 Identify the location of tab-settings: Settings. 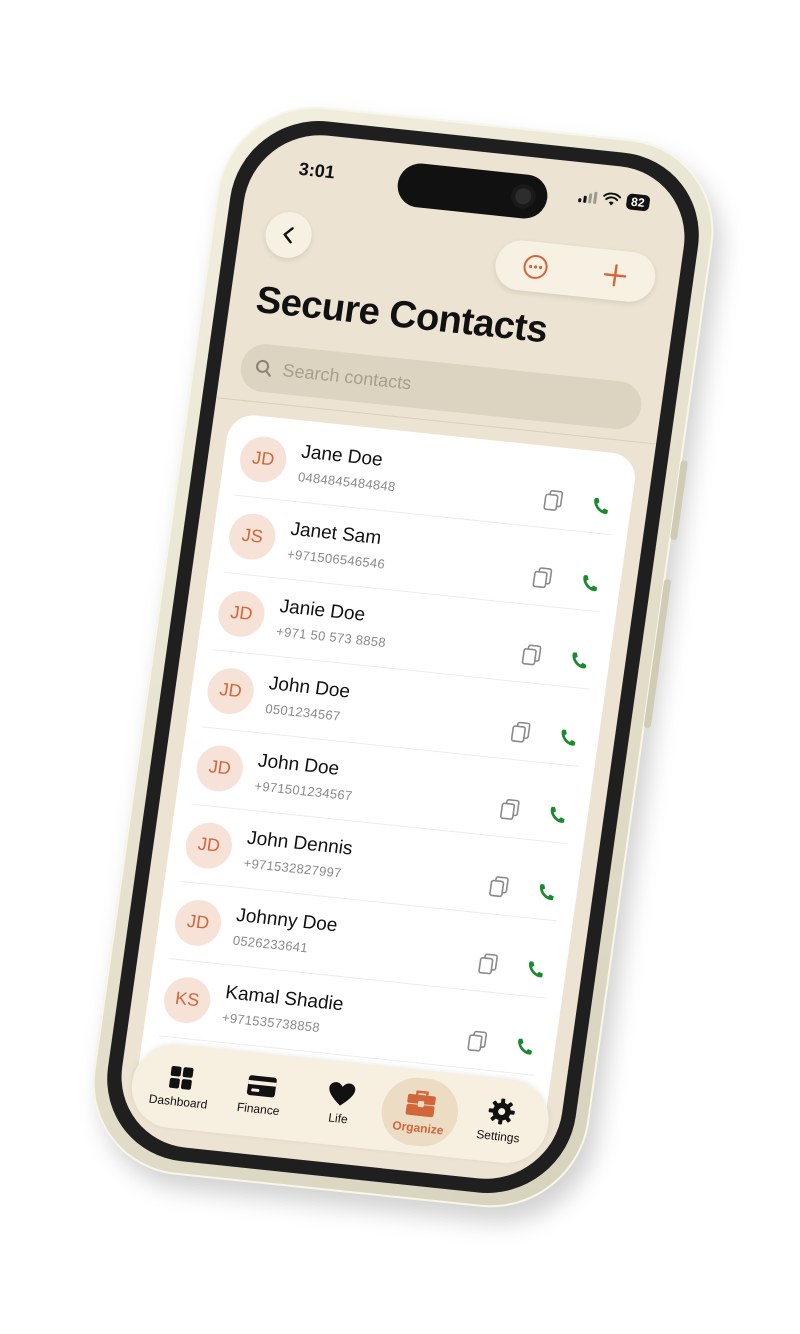
(500, 1120).